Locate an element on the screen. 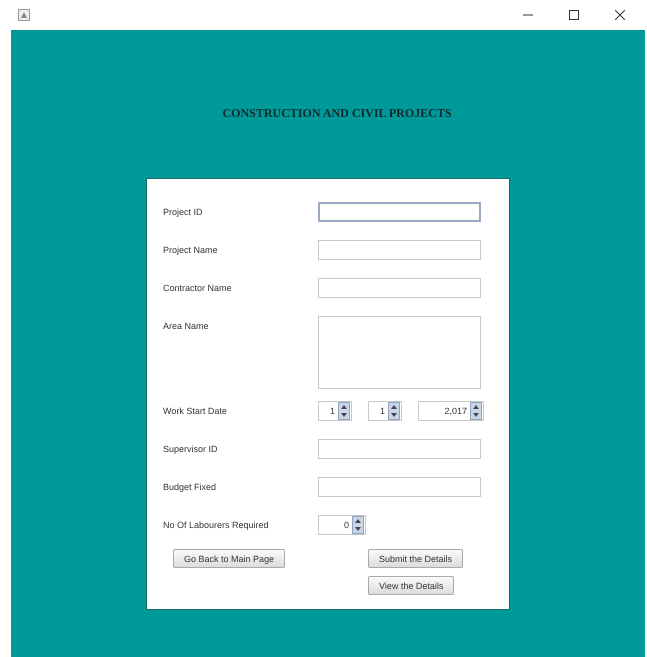 This screenshot has height=657, width=647. field-label: Area Name is located at coordinates (186, 326).